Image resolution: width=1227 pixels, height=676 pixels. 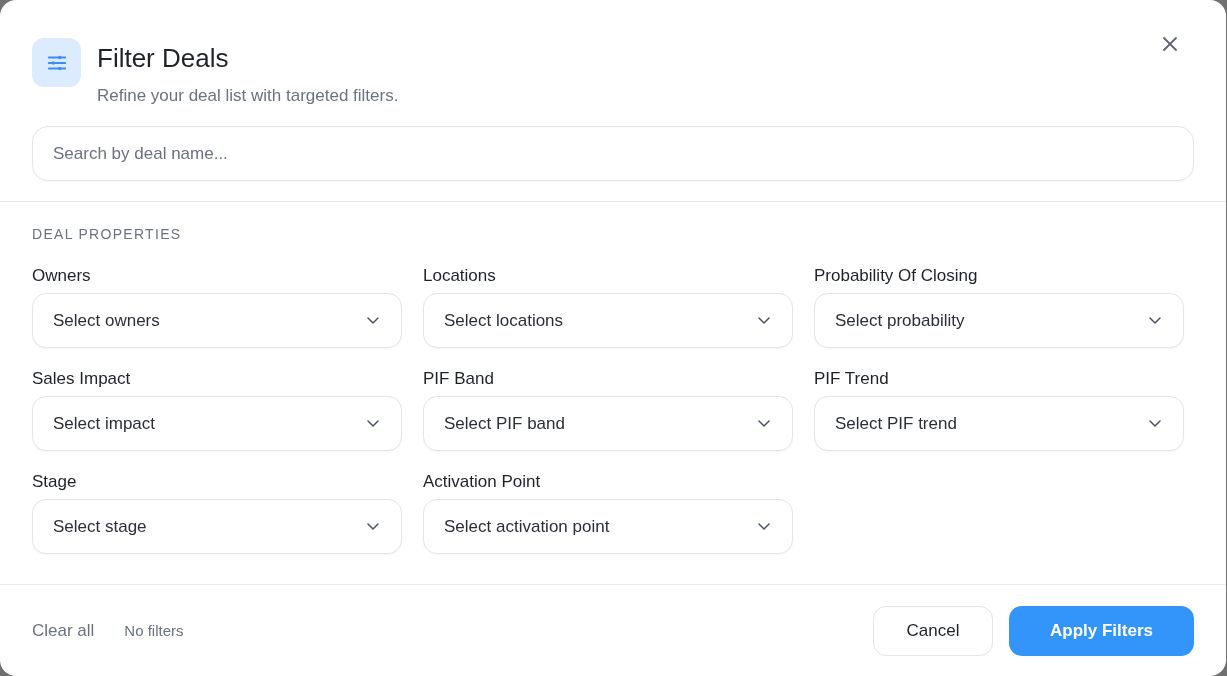 I want to click on field-label: Locations, so click(x=459, y=276).